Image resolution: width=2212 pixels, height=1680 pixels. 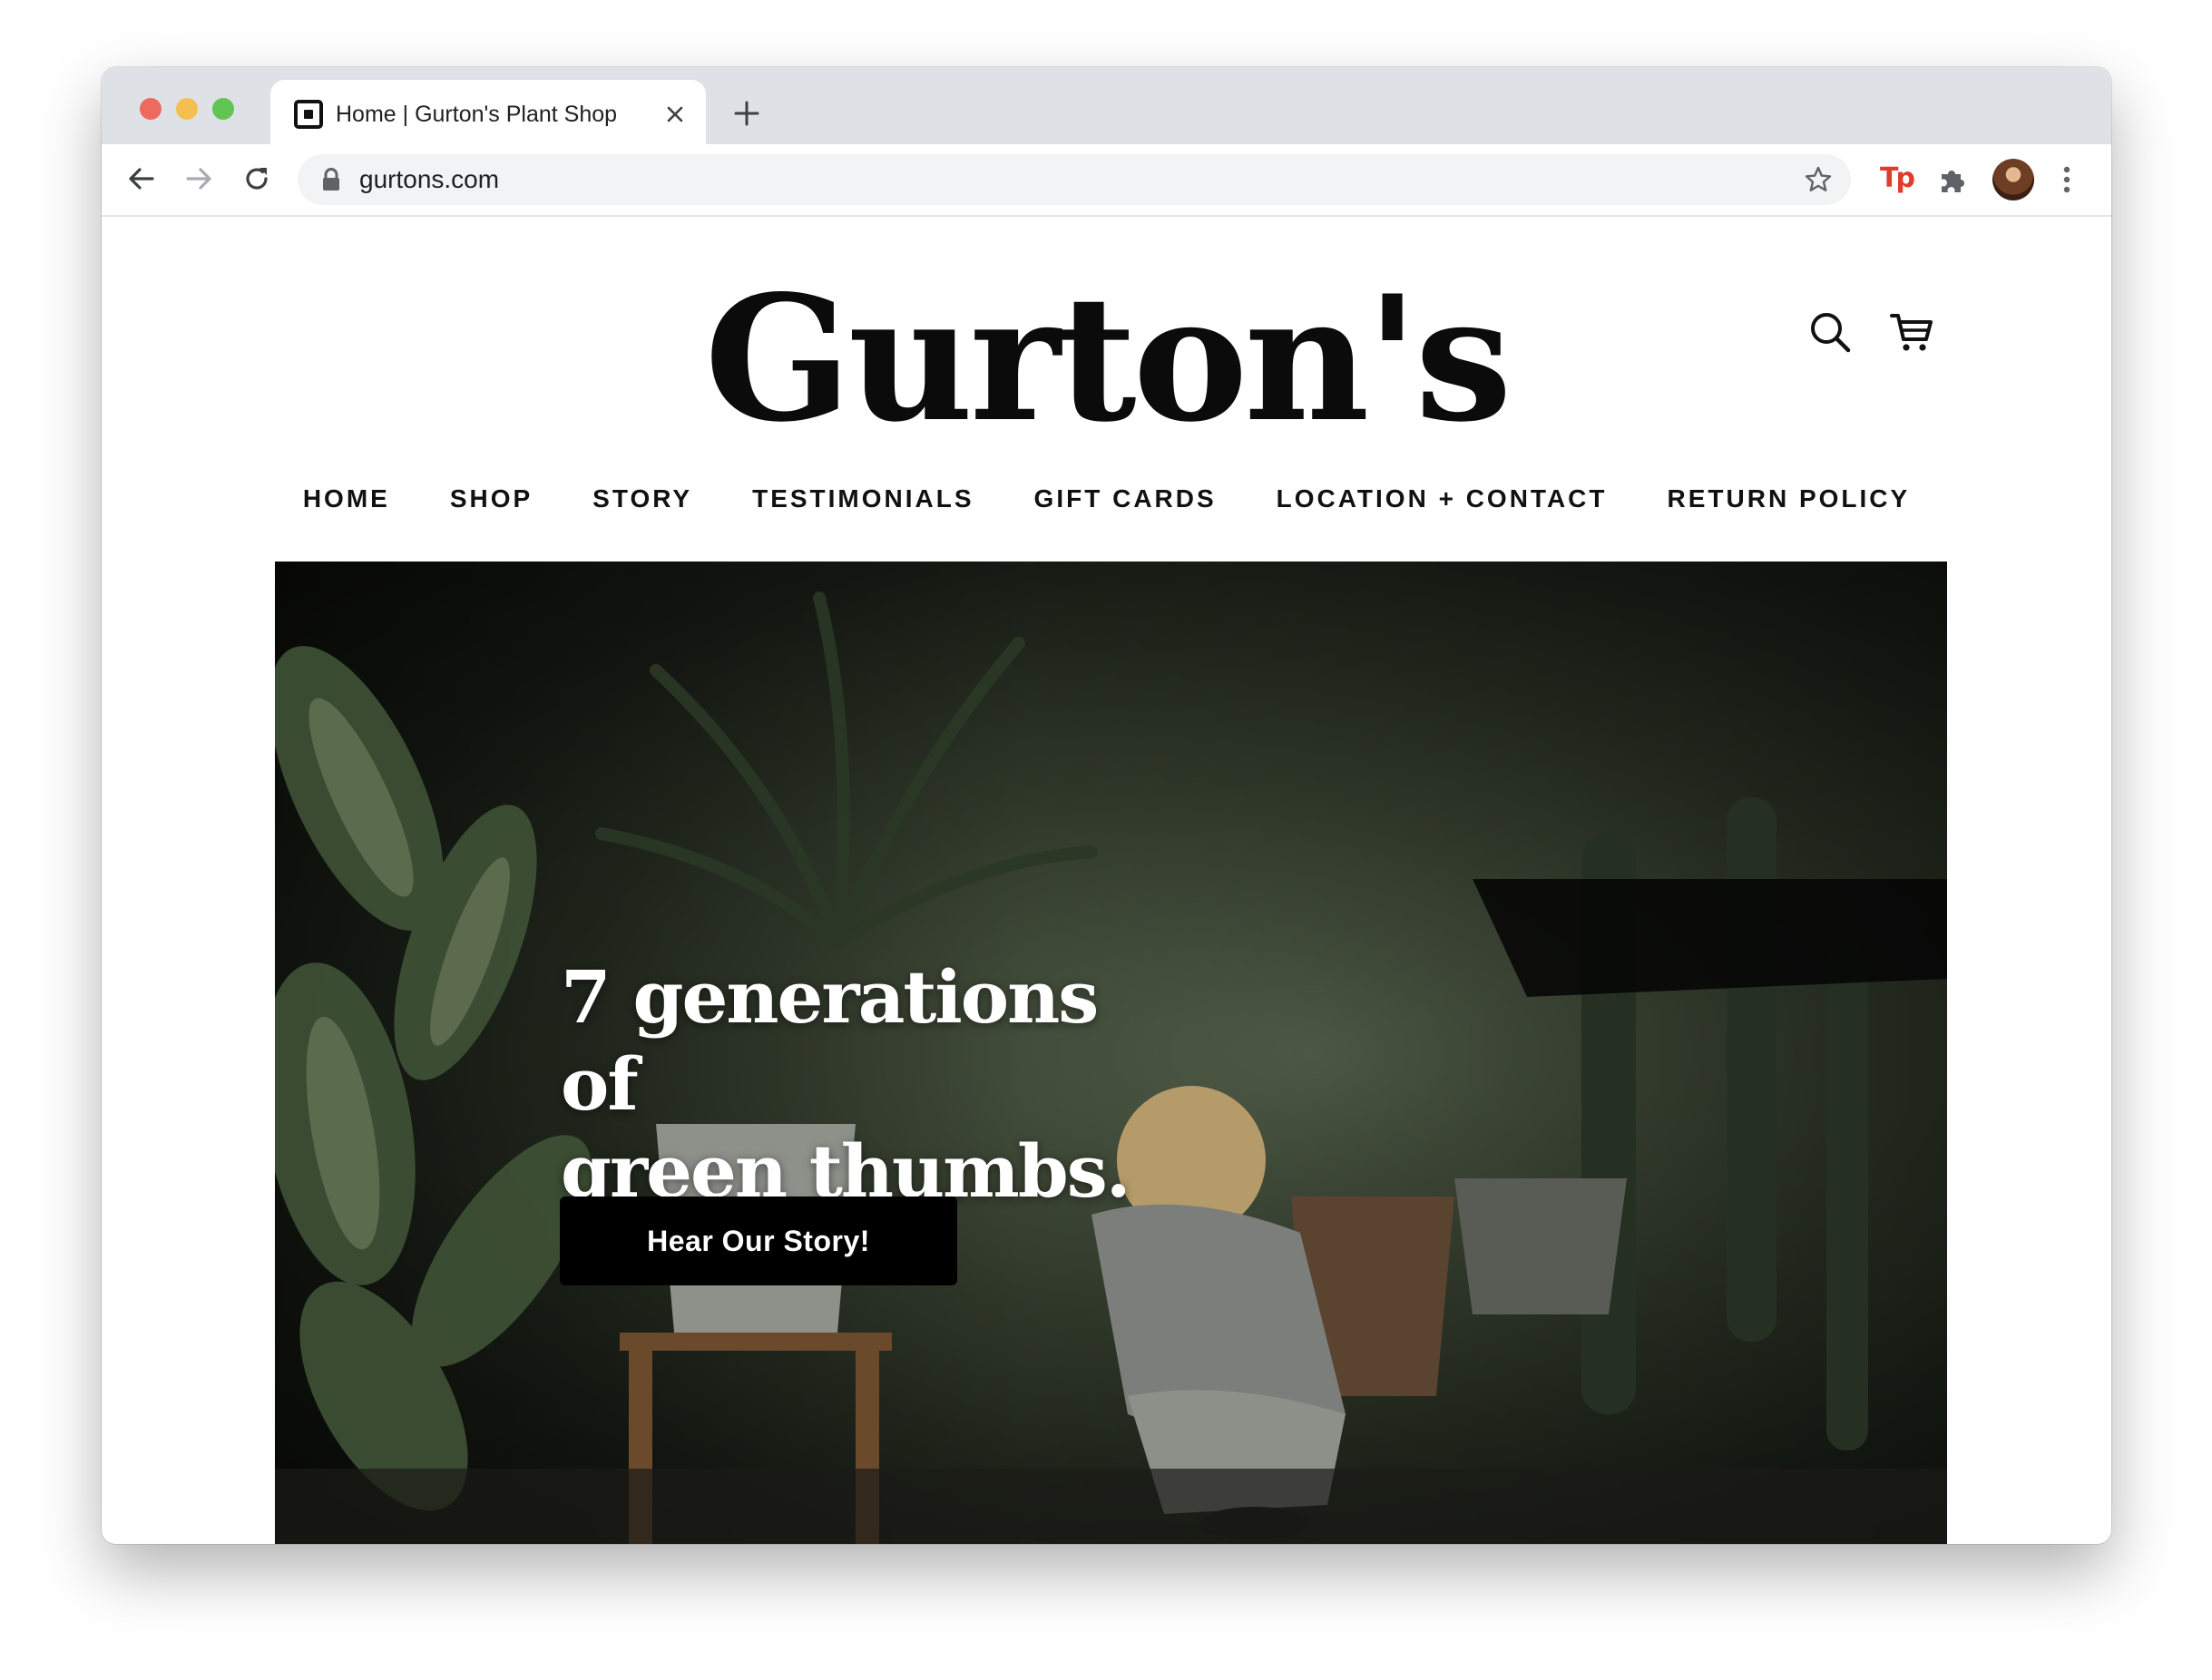 I want to click on browser-tab: Home | Gurton's Plant Shop, so click(x=488, y=112).